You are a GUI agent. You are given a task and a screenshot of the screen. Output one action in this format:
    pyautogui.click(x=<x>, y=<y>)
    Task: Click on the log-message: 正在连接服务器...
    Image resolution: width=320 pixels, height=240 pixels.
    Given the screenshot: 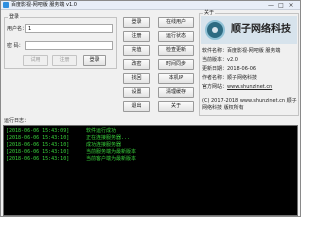 What is the action you would take?
    pyautogui.click(x=108, y=138)
    